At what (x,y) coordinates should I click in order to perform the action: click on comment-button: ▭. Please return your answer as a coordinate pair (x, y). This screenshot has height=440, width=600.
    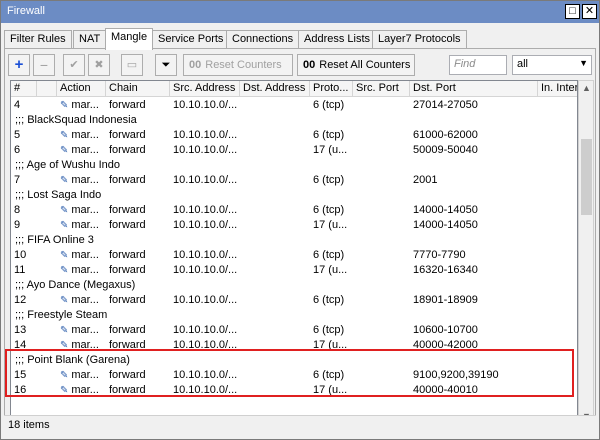
    Looking at the image, I should click on (132, 65).